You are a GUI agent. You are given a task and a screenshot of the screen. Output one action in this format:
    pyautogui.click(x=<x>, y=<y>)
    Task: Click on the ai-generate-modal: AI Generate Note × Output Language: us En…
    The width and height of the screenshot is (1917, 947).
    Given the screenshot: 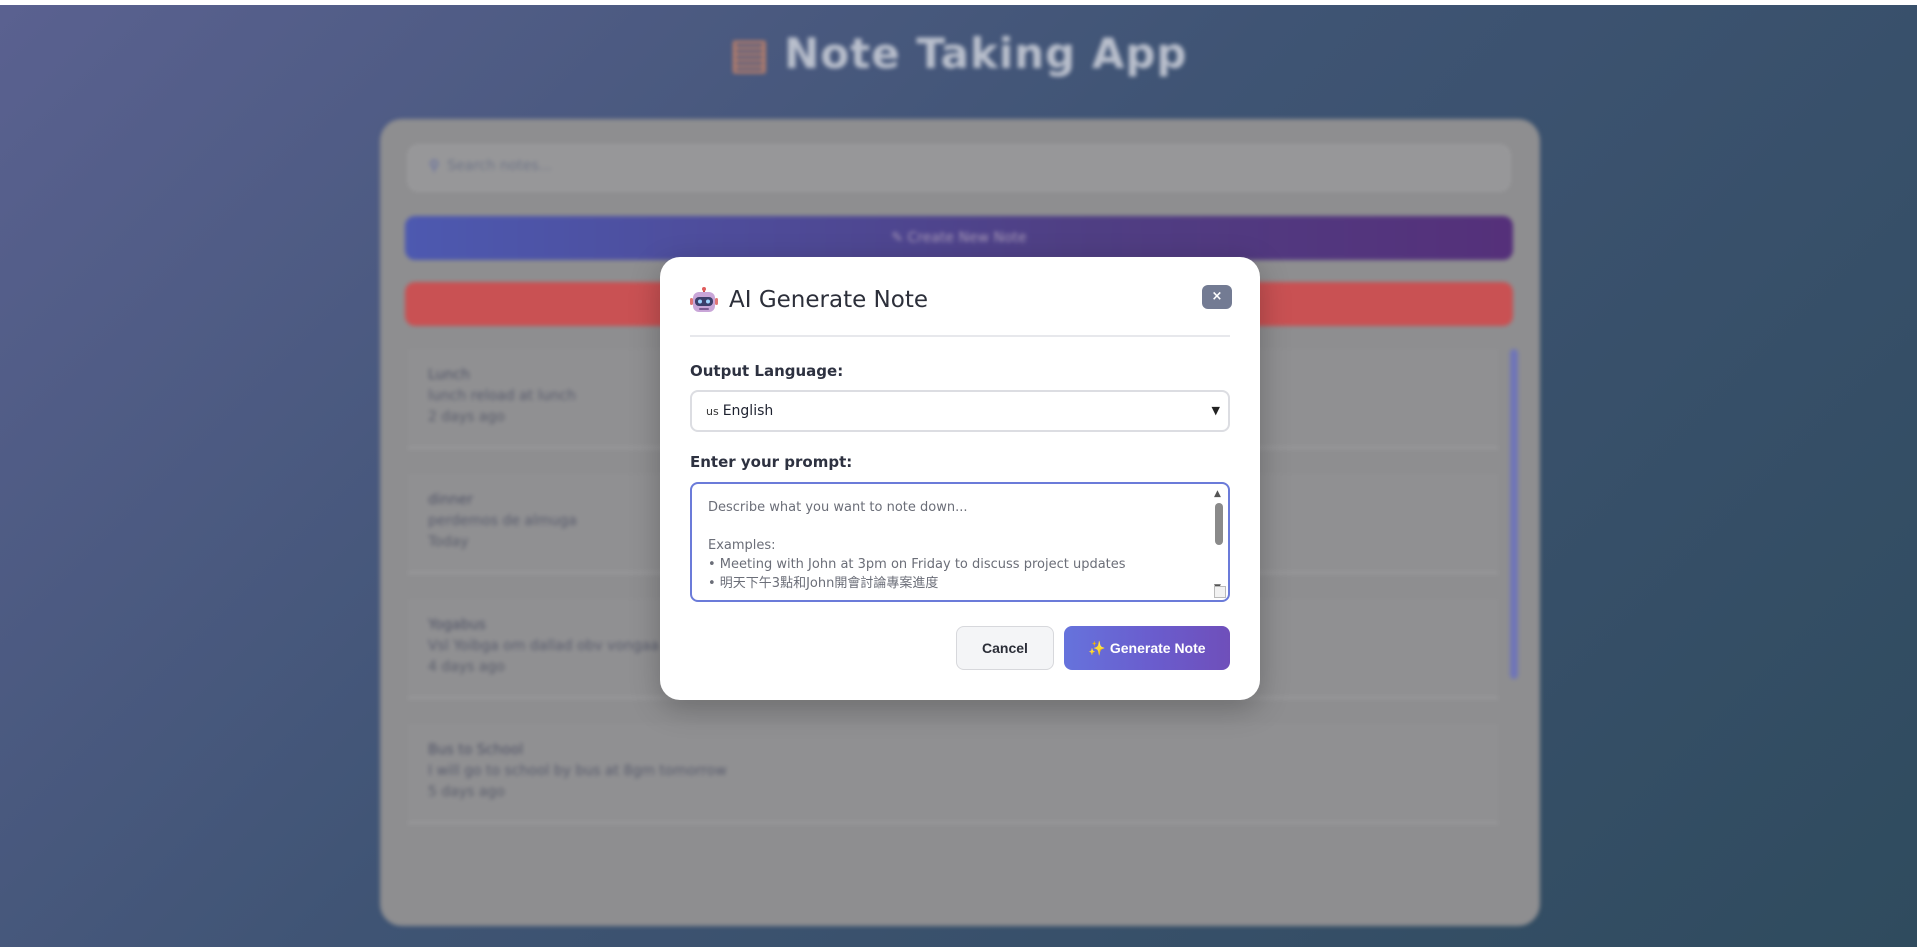 What is the action you would take?
    pyautogui.click(x=960, y=478)
    